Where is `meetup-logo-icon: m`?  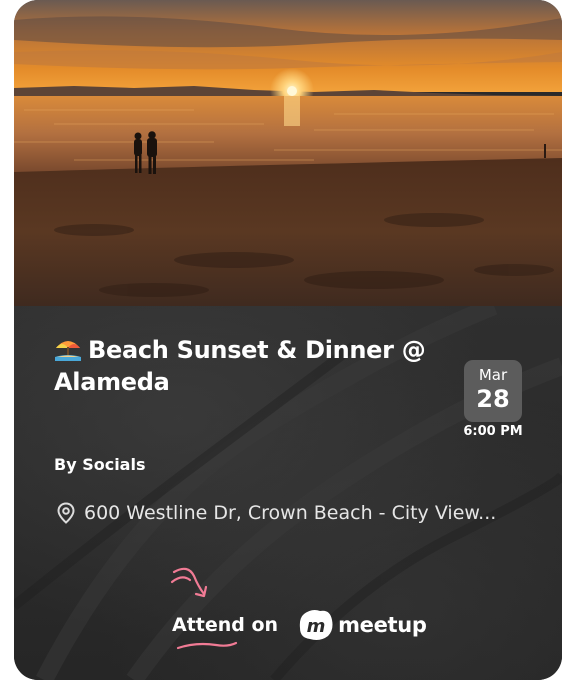
meetup-logo-icon: m is located at coordinates (316, 625).